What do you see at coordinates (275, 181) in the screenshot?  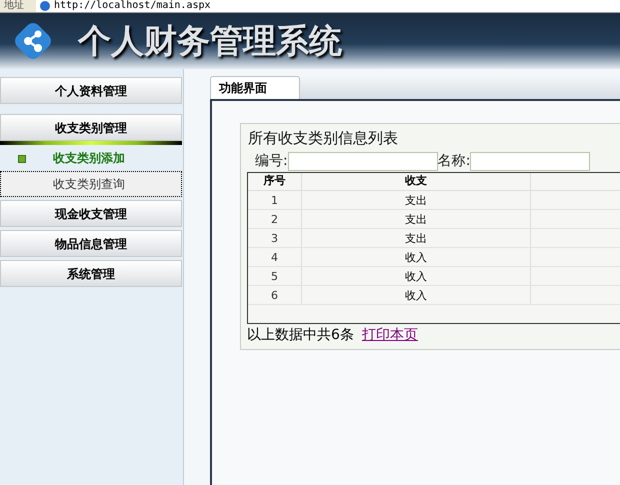 I see `column-header: 序号` at bounding box center [275, 181].